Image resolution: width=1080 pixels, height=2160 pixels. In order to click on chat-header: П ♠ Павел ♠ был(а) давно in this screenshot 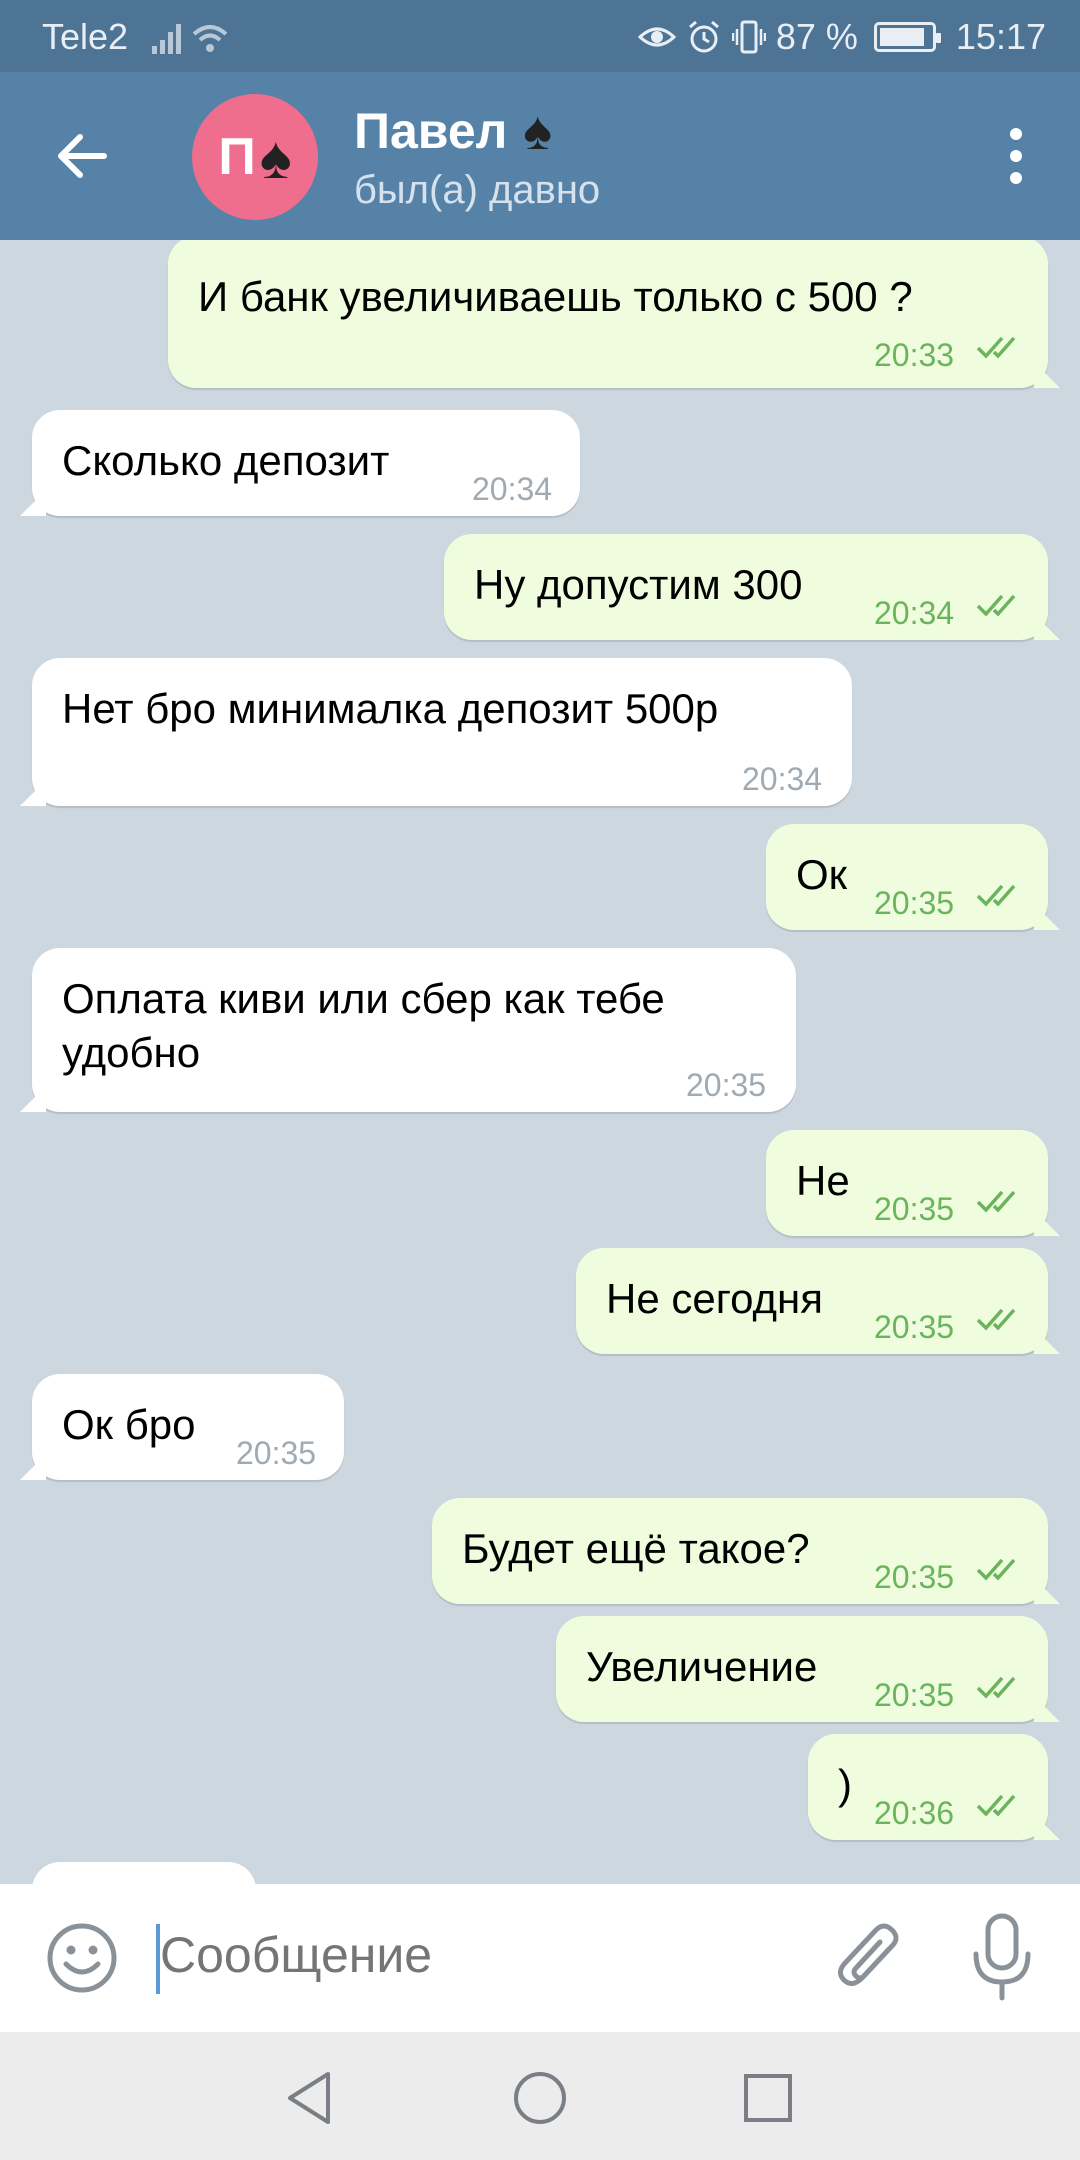, I will do `click(540, 156)`.